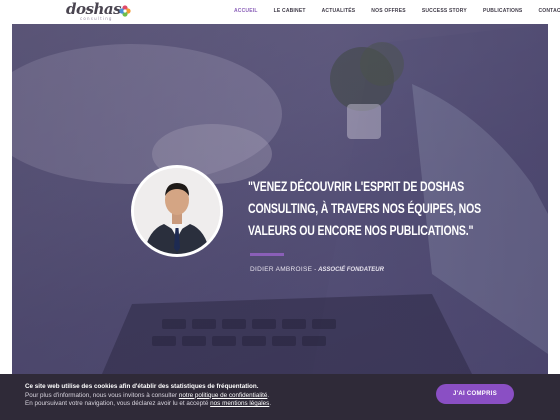 The image size is (560, 420). I want to click on cookie-line-3-suffix: ., so click(270, 404).